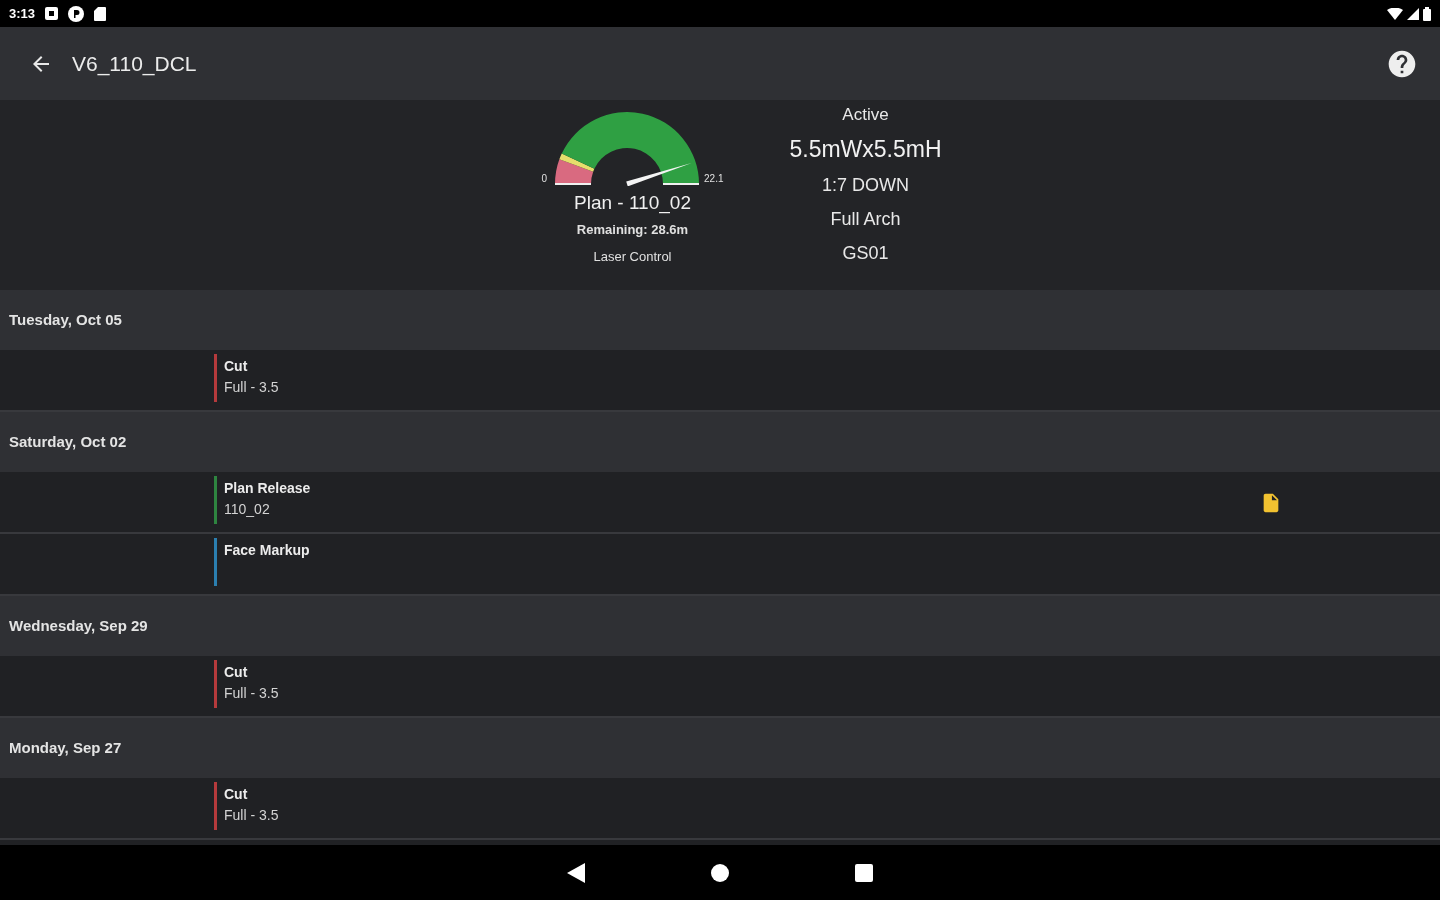  What do you see at coordinates (720, 872) in the screenshot?
I see `home-circle-icon` at bounding box center [720, 872].